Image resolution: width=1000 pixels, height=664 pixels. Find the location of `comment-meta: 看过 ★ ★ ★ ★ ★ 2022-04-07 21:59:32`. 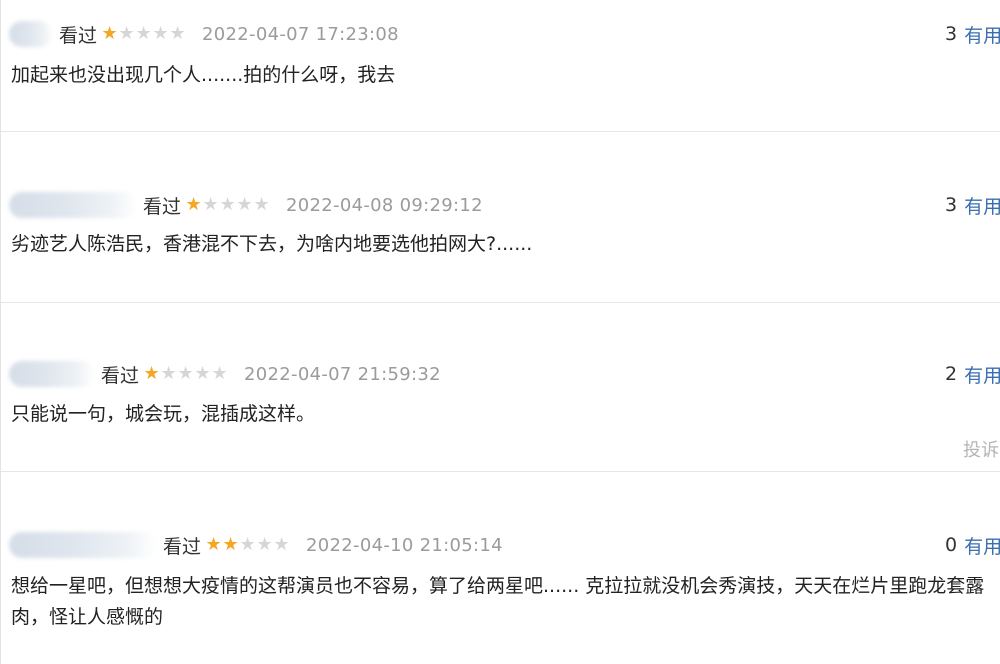

comment-meta: 看过 ★ ★ ★ ★ ★ 2022-04-07 21:59:32 is located at coordinates (225, 374).